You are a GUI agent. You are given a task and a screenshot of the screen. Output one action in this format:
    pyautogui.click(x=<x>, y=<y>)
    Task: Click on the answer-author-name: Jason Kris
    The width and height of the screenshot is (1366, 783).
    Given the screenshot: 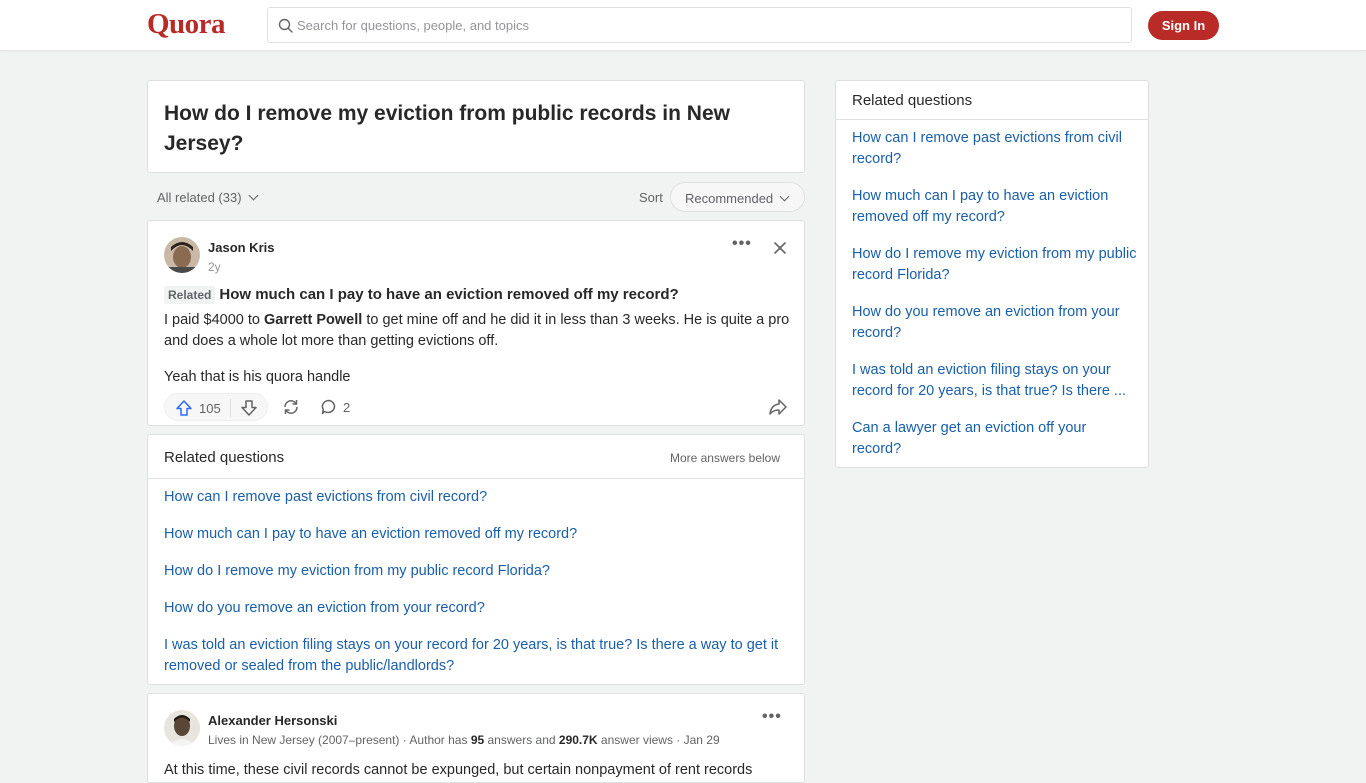 What is the action you would take?
    pyautogui.click(x=241, y=247)
    